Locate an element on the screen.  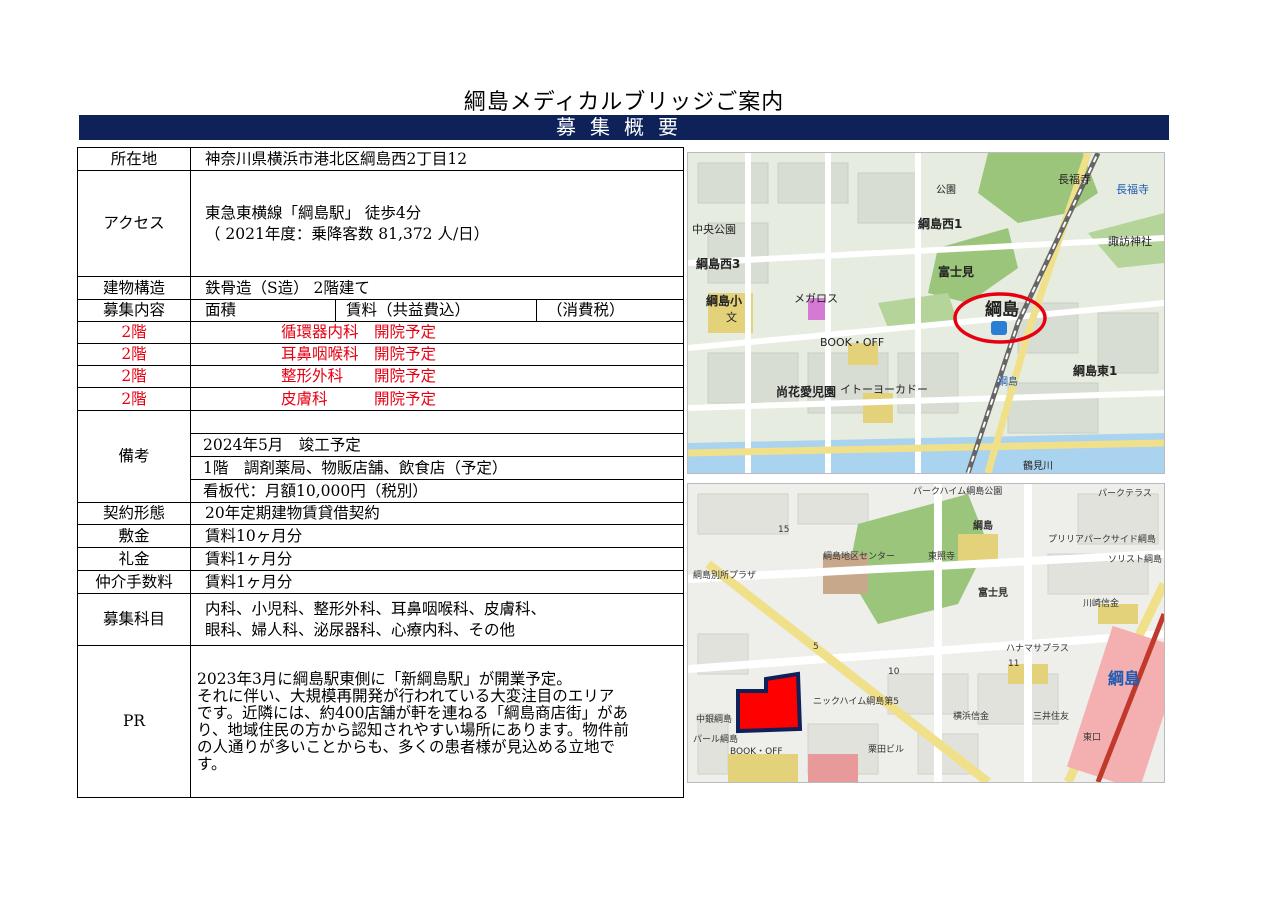
table-row-contract: 契約形態 20年定期建物賃貸借契約 is located at coordinates (380, 513).